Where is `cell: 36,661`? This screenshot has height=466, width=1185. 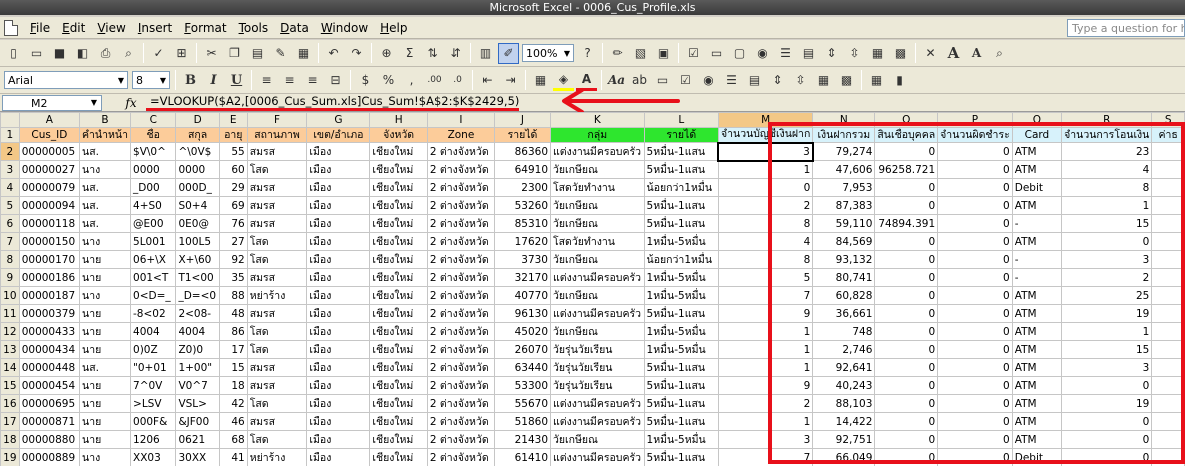 cell: 36,661 is located at coordinates (844, 313).